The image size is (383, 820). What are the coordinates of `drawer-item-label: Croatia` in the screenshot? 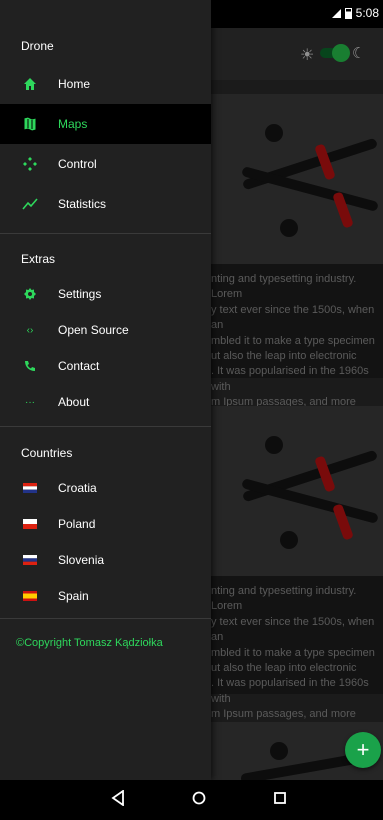 It's located at (77, 488).